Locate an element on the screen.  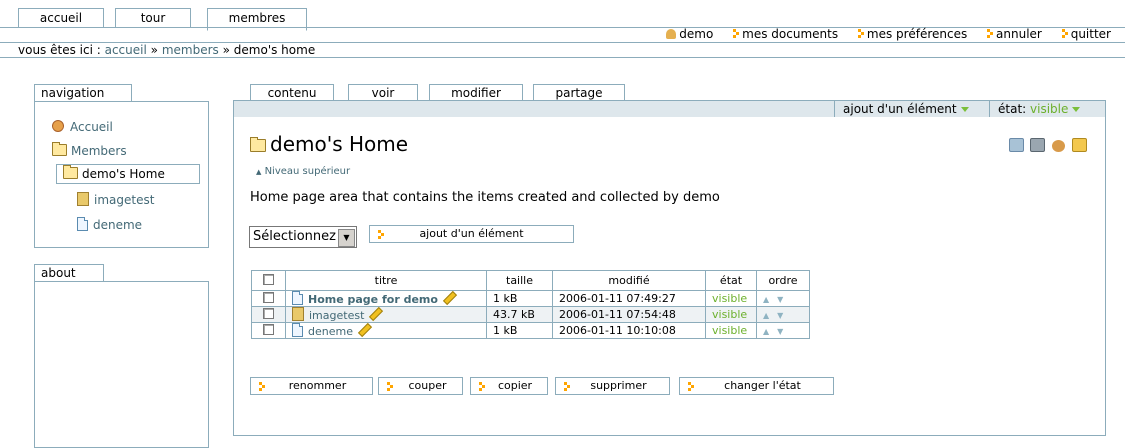
row-modified: 2006-01-11 07:54:48 is located at coordinates (629, 314).